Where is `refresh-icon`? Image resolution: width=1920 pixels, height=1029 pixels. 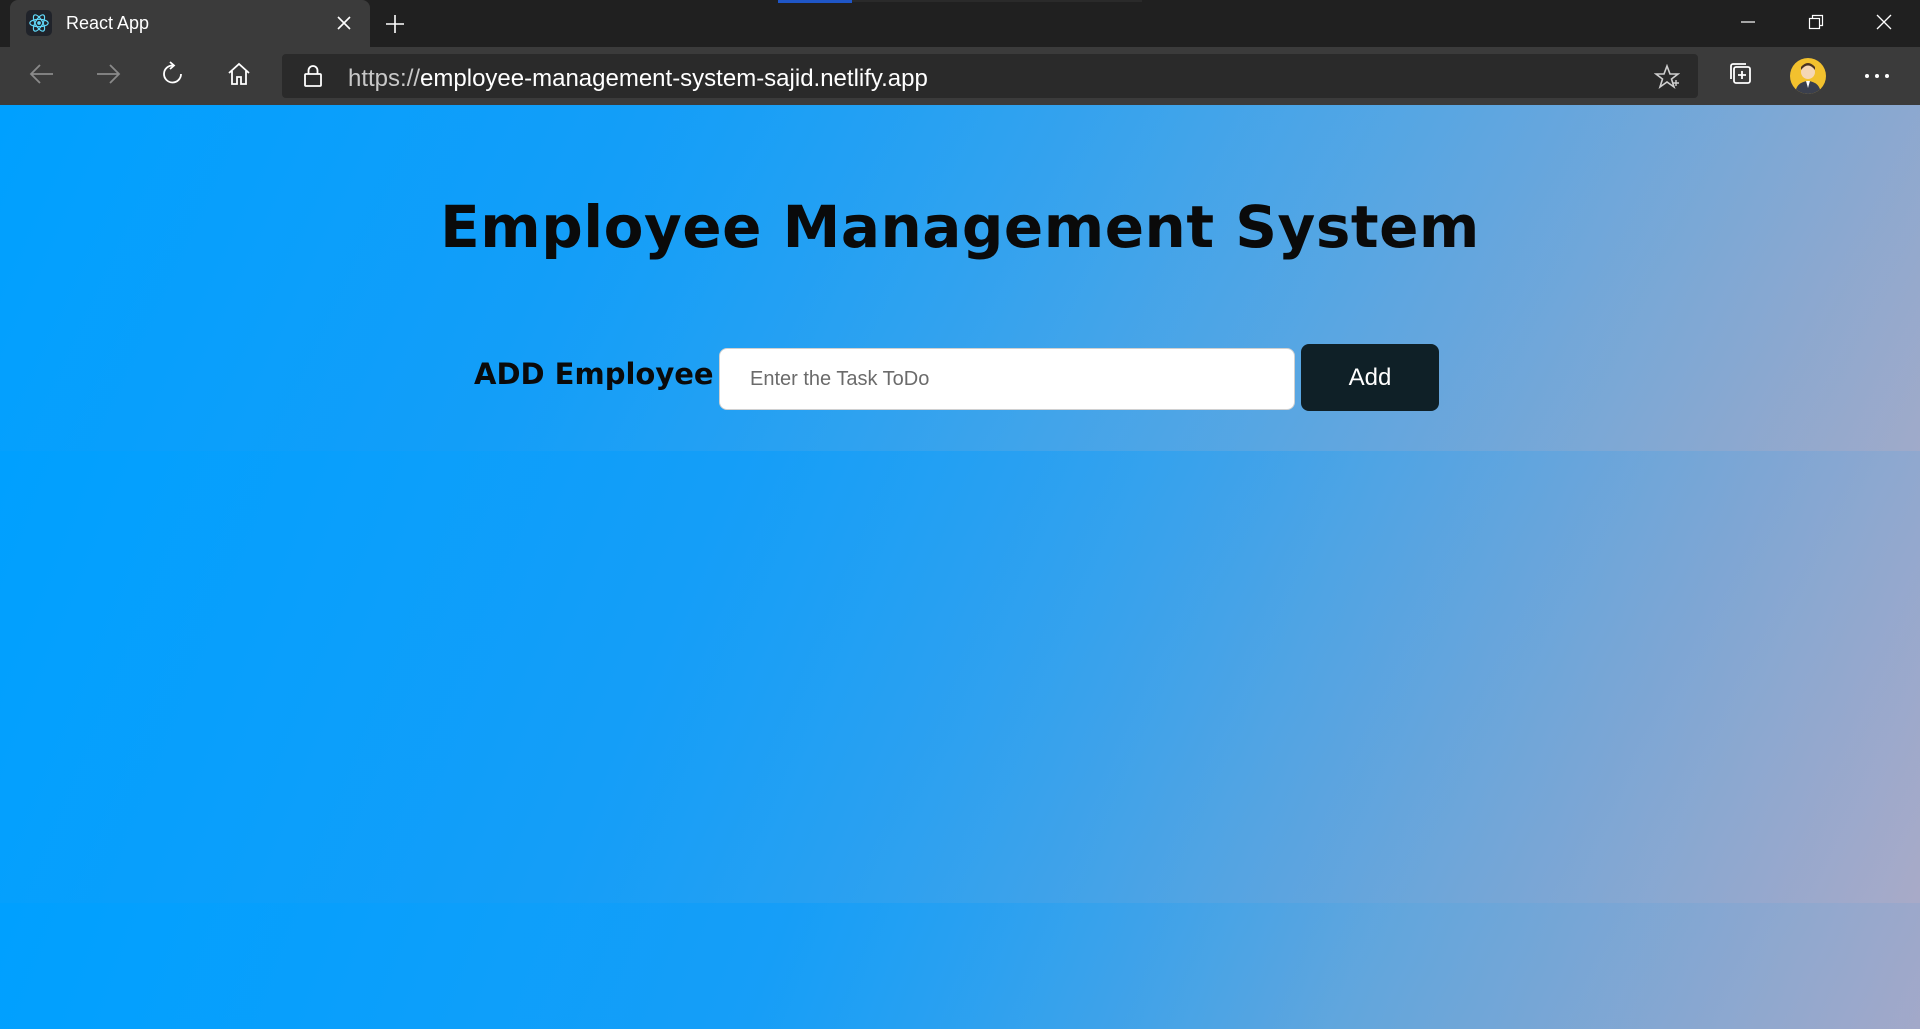 refresh-icon is located at coordinates (173, 76).